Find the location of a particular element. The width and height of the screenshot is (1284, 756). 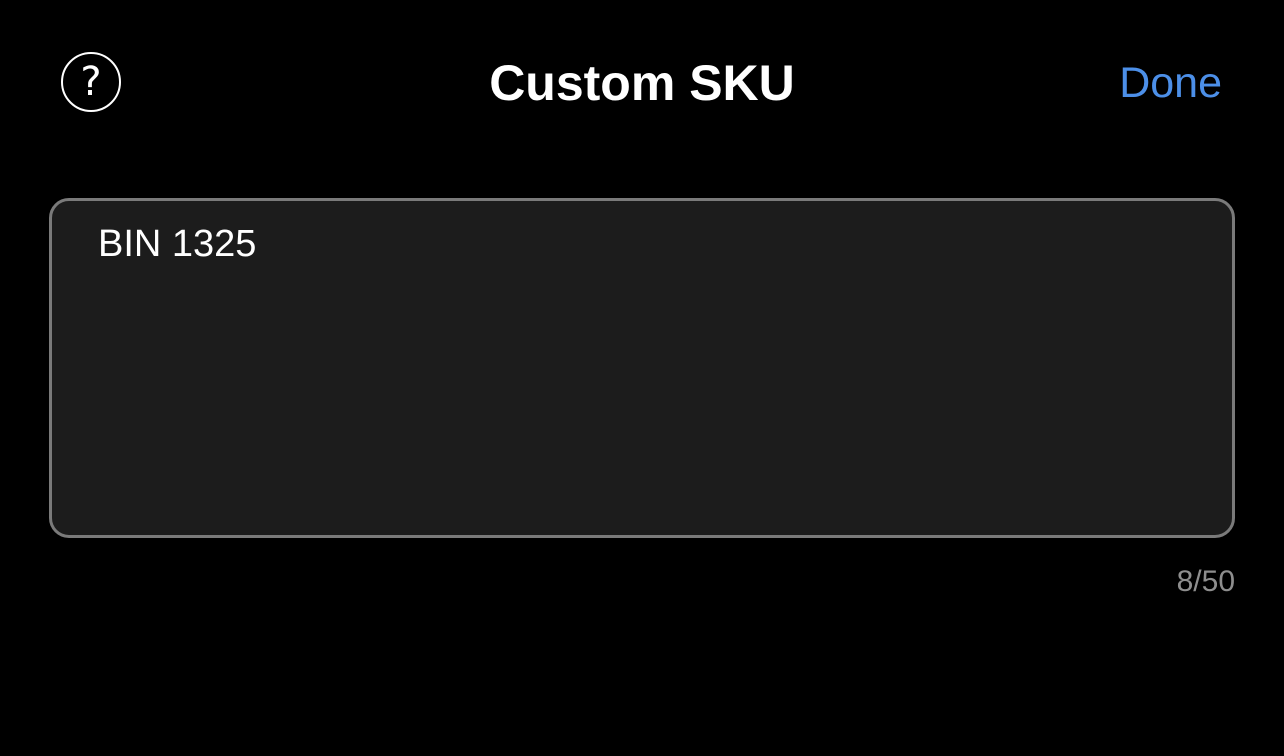

page-title: Custom SKU is located at coordinates (642, 83).